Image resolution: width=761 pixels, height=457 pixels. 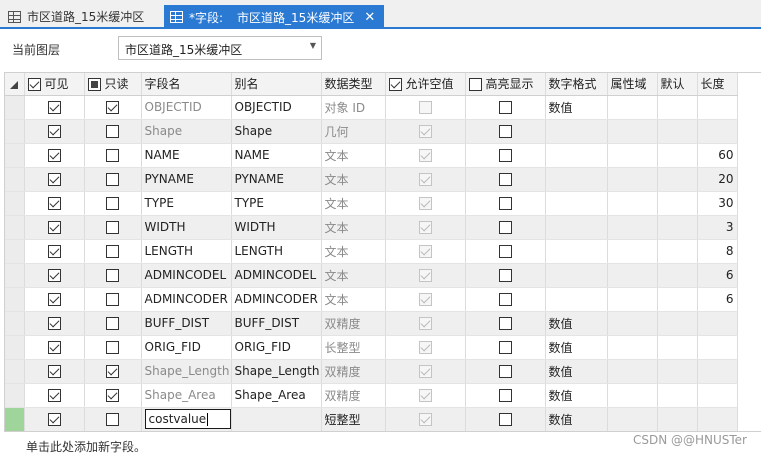 What do you see at coordinates (54, 84) in the screenshot?
I see `col-visible: 可见` at bounding box center [54, 84].